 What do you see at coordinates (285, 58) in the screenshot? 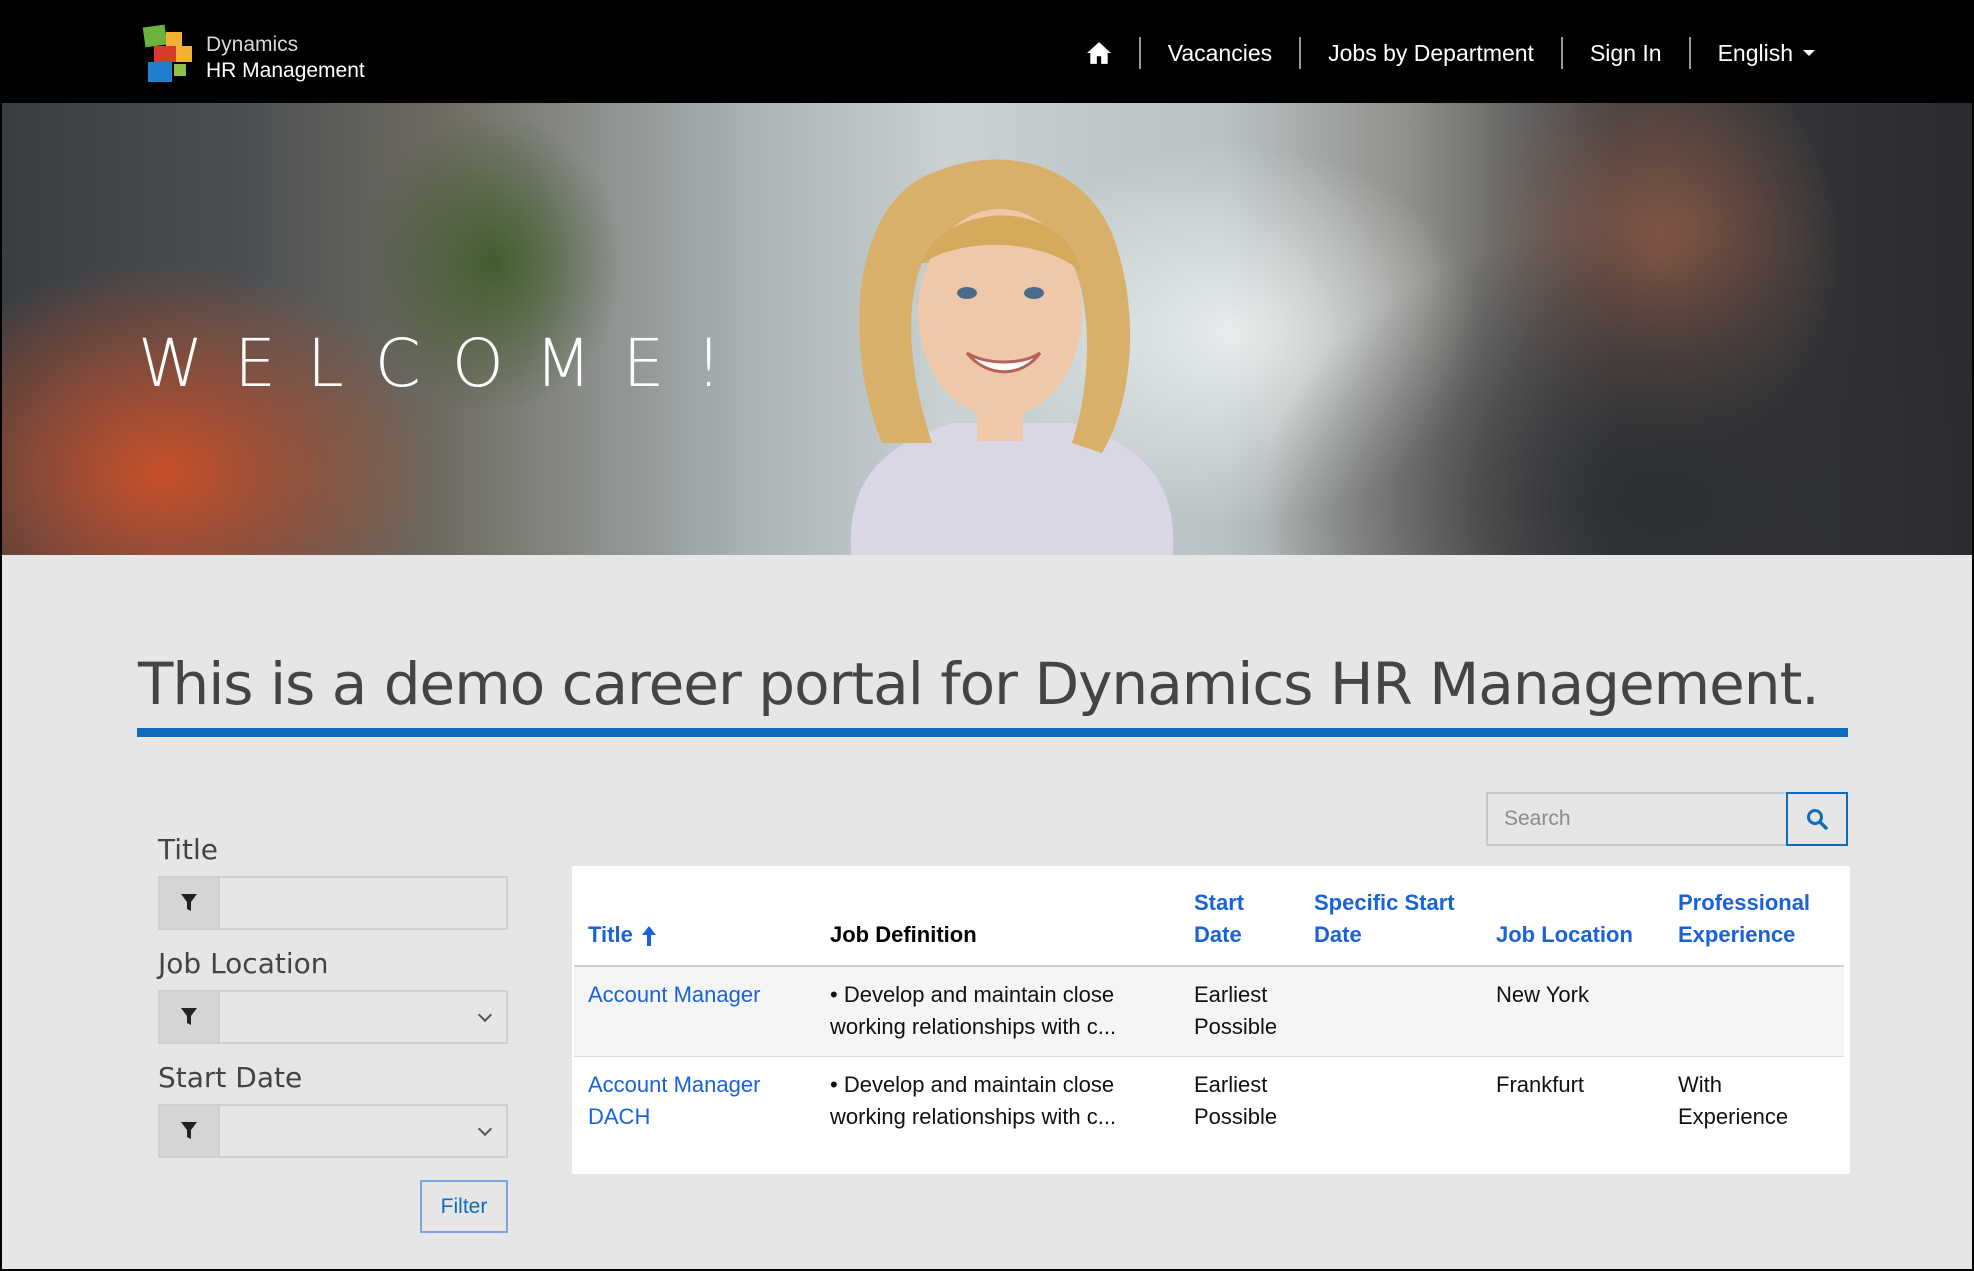
I see `logo-text: Dynamics HR Management` at bounding box center [285, 58].